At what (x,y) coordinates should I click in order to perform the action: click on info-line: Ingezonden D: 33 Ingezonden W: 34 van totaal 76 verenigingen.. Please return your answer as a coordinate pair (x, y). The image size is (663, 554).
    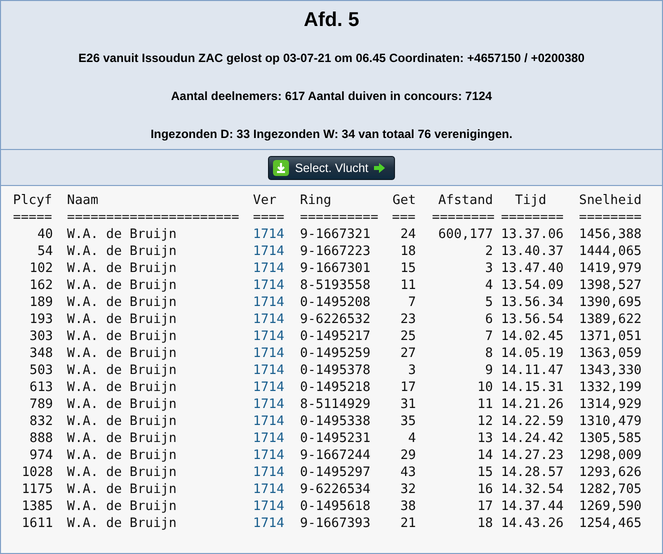
    Looking at the image, I should click on (331, 134).